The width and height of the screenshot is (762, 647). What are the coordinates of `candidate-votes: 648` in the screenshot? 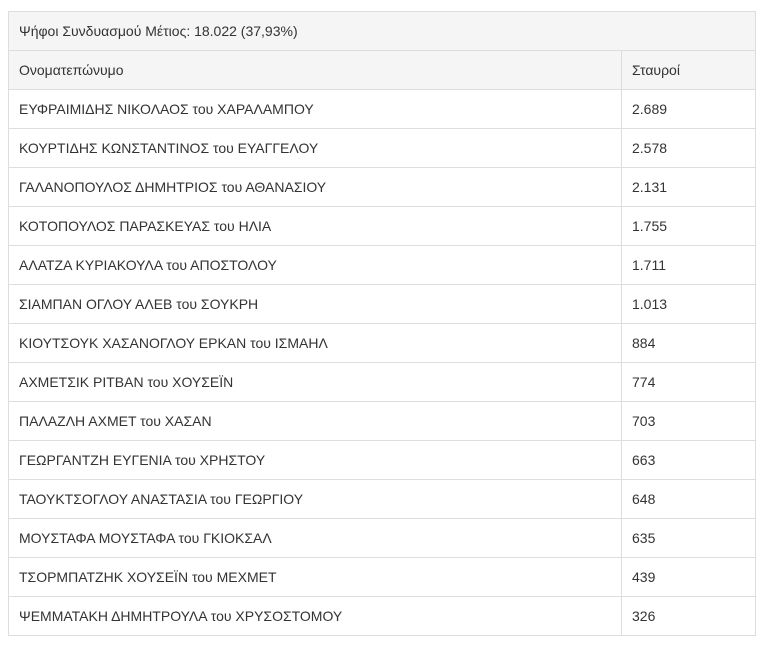 It's located at (688, 499).